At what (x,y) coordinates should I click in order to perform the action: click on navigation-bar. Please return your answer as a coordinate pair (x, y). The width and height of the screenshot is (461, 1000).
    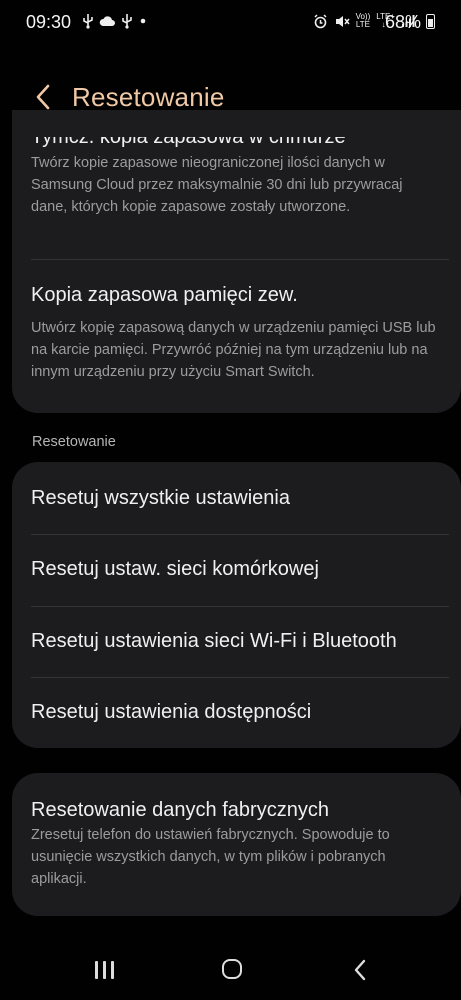
    Looking at the image, I should click on (230, 970).